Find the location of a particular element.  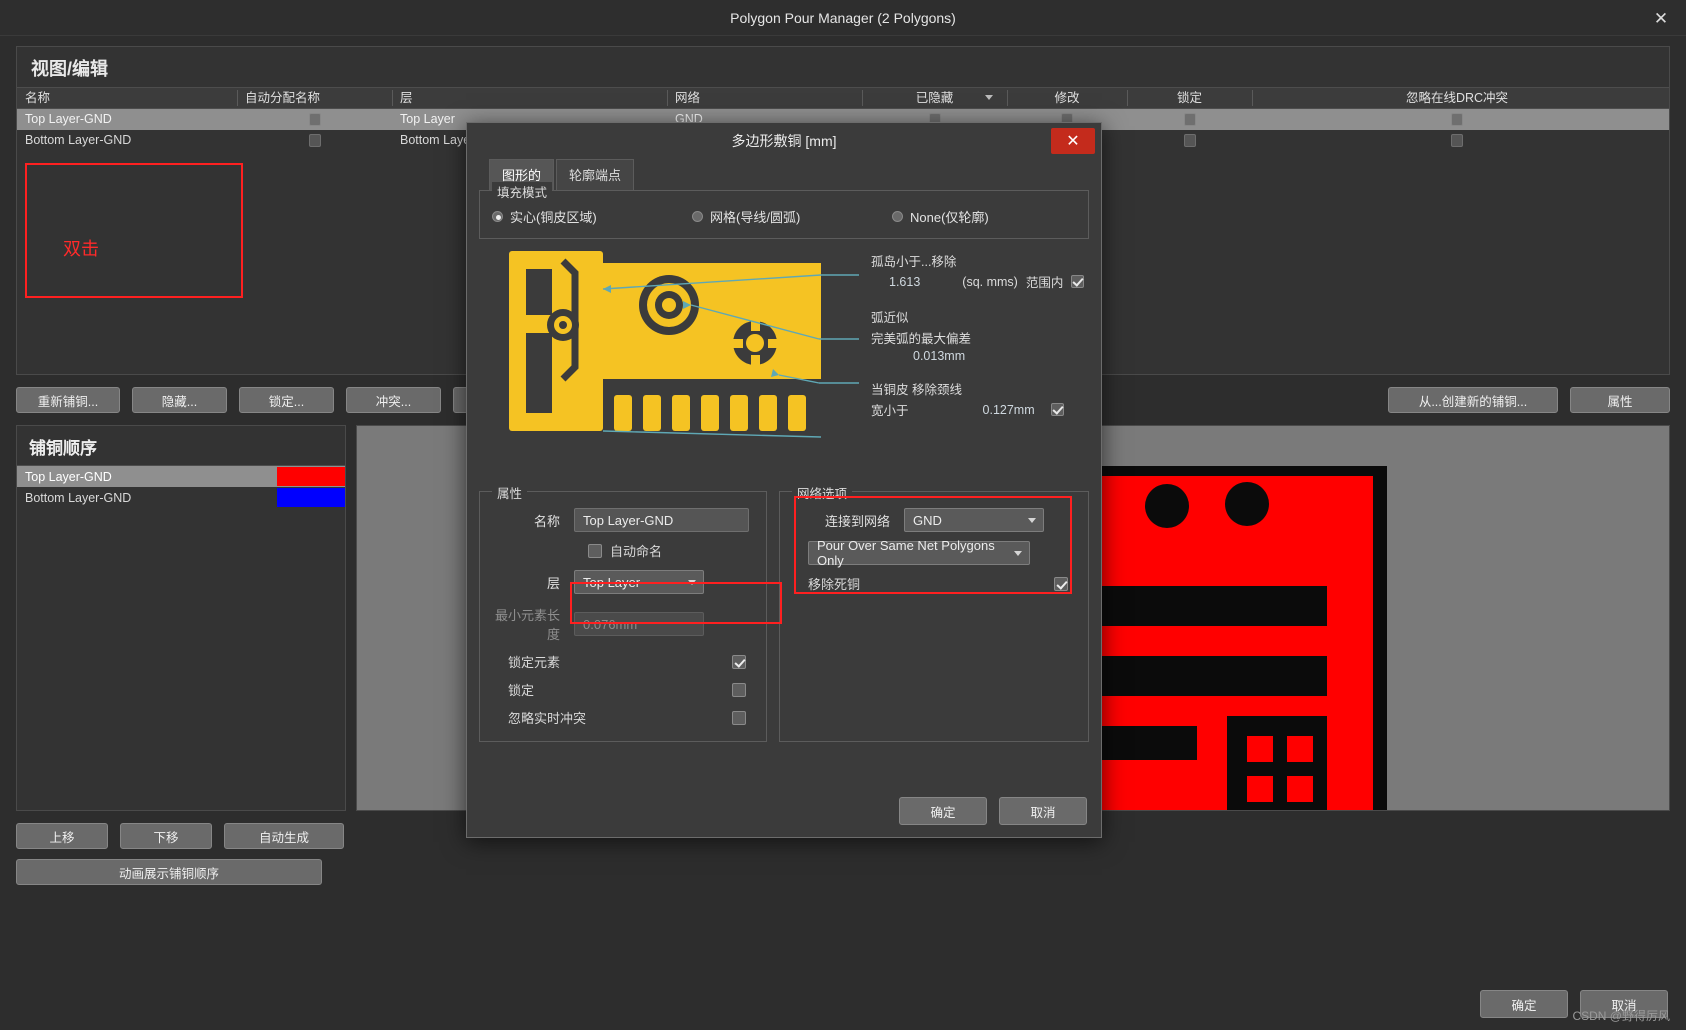

window-titlebar: Polygon Pour Manager (2 Polygons) ✕ is located at coordinates (843, 18).